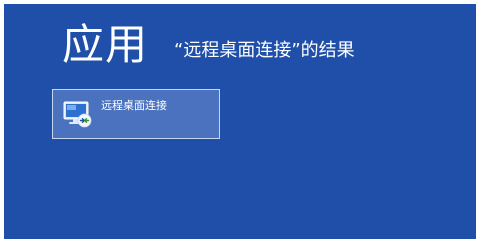  What do you see at coordinates (105, 44) in the screenshot?
I see `page-title: 应用` at bounding box center [105, 44].